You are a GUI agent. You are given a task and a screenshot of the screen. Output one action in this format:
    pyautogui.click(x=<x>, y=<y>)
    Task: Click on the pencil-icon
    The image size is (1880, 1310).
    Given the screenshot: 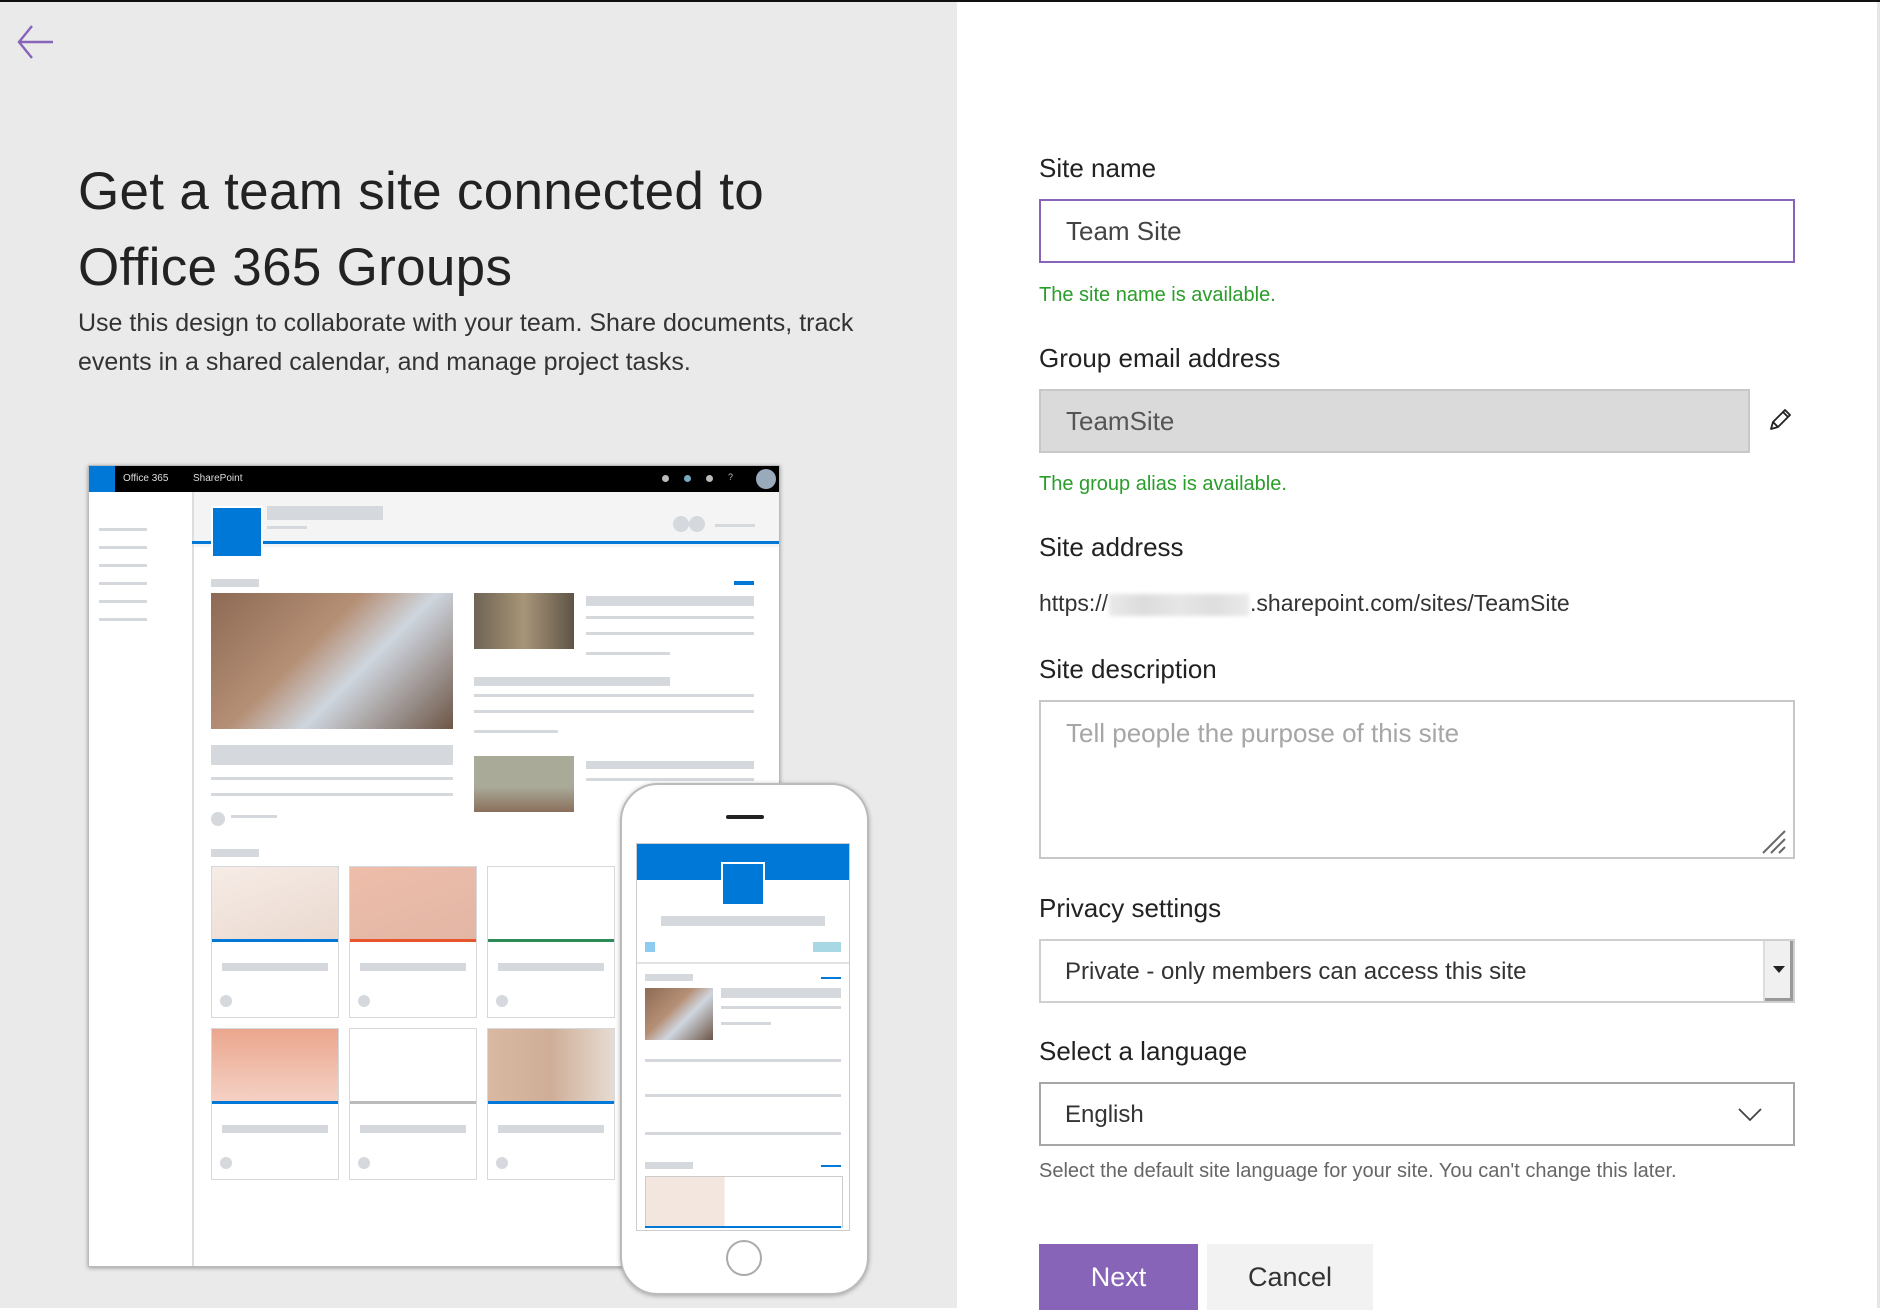 What is the action you would take?
    pyautogui.click(x=1780, y=419)
    